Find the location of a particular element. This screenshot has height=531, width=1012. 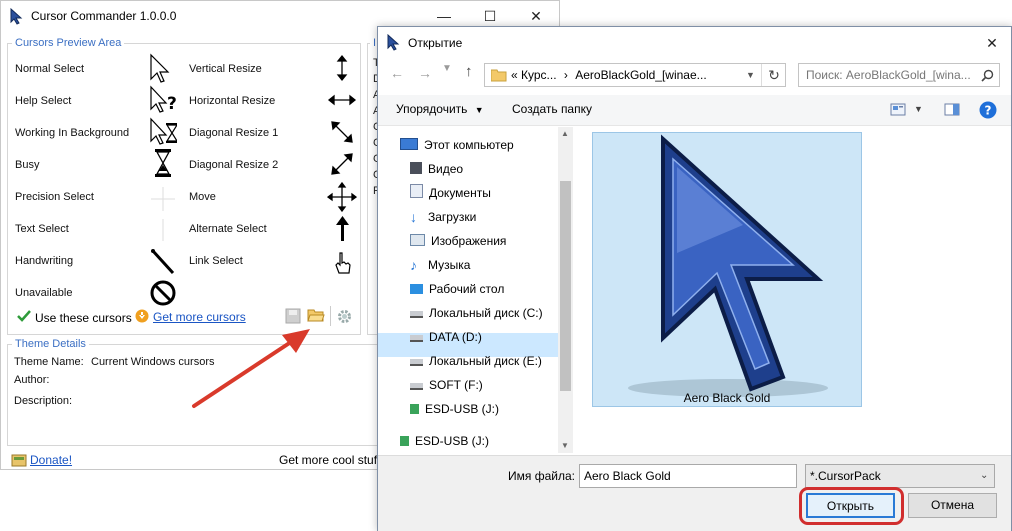

handwriting-icon is located at coordinates (163, 262).